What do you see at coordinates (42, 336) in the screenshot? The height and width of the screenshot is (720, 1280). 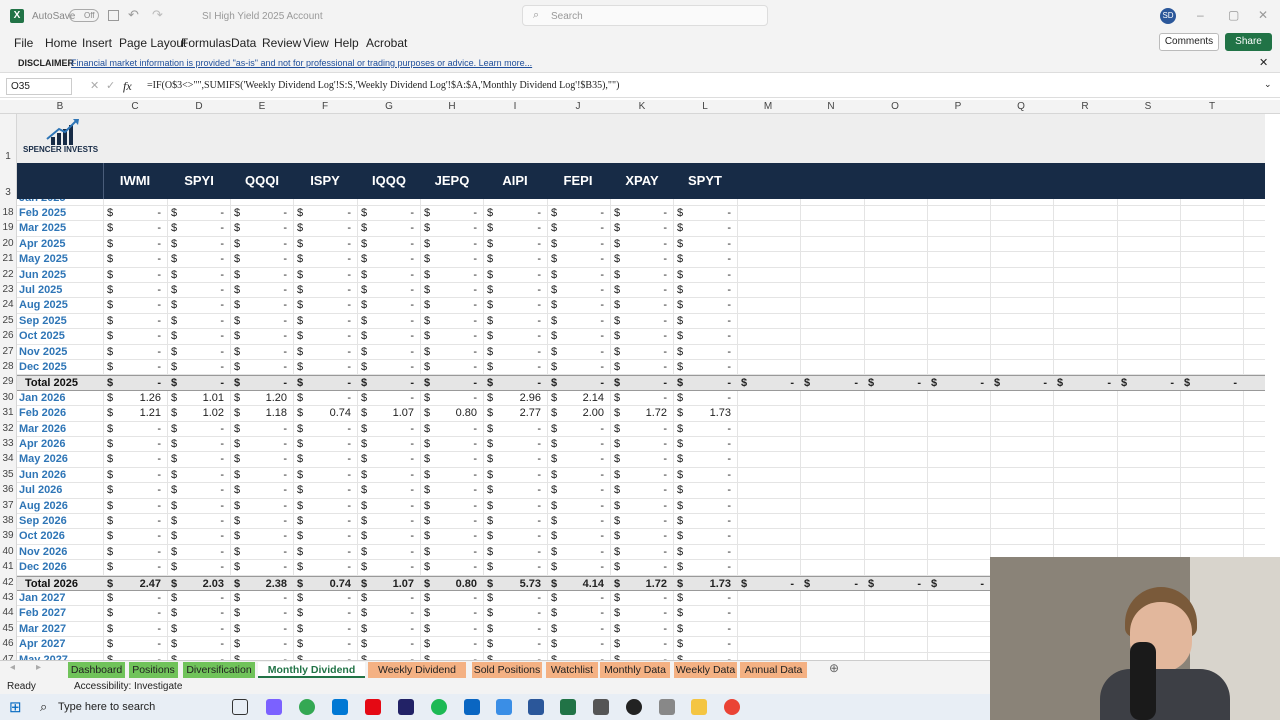 I see `month-label: Oct 2025` at bounding box center [42, 336].